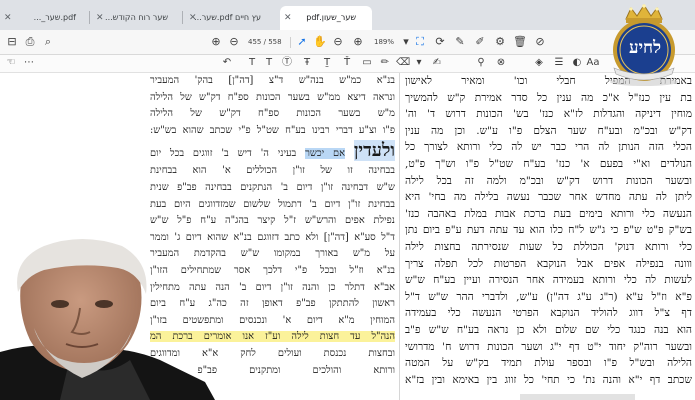 The width and height of the screenshot is (695, 400). Describe the element at coordinates (227, 63) in the screenshot. I see `undo-icon: ↶` at that location.